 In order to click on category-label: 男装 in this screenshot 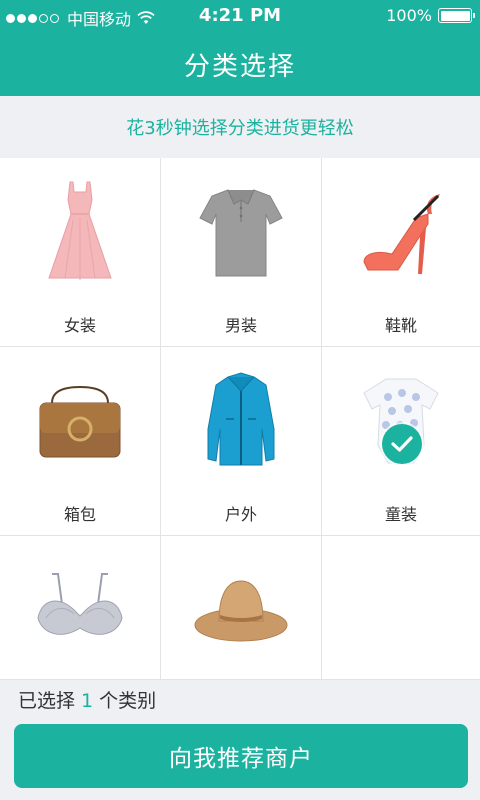, I will do `click(240, 325)`.